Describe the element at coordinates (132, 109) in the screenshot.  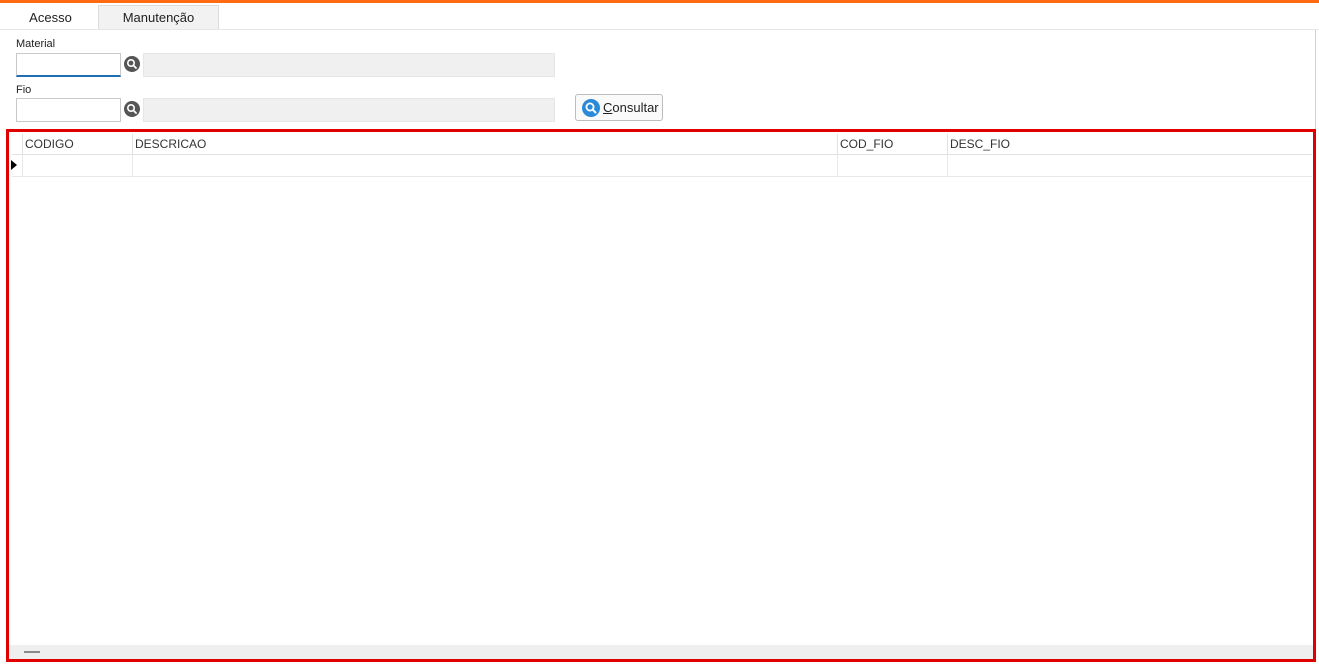
I see `fio-lookup-search-icon` at that location.